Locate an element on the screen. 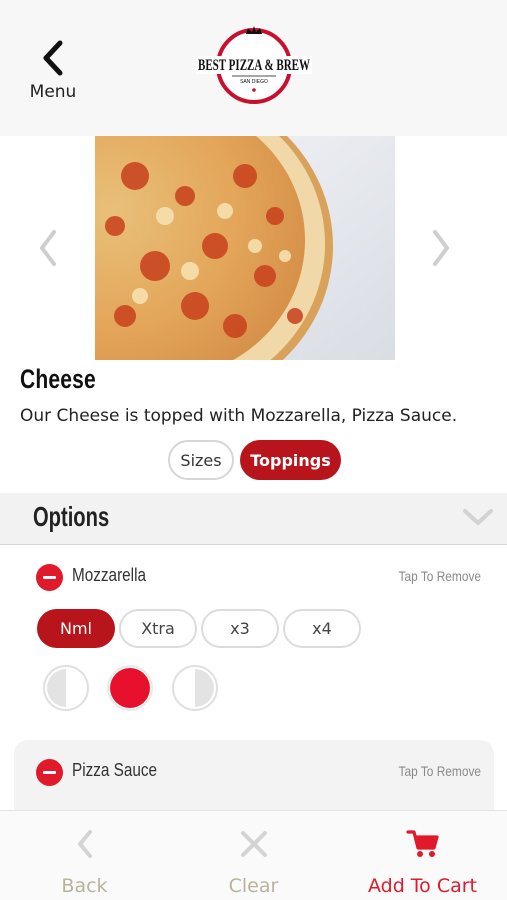 Image resolution: width=507 pixels, height=900 pixels. logo-line1: BEST PIZZA & BREW is located at coordinates (254, 65).